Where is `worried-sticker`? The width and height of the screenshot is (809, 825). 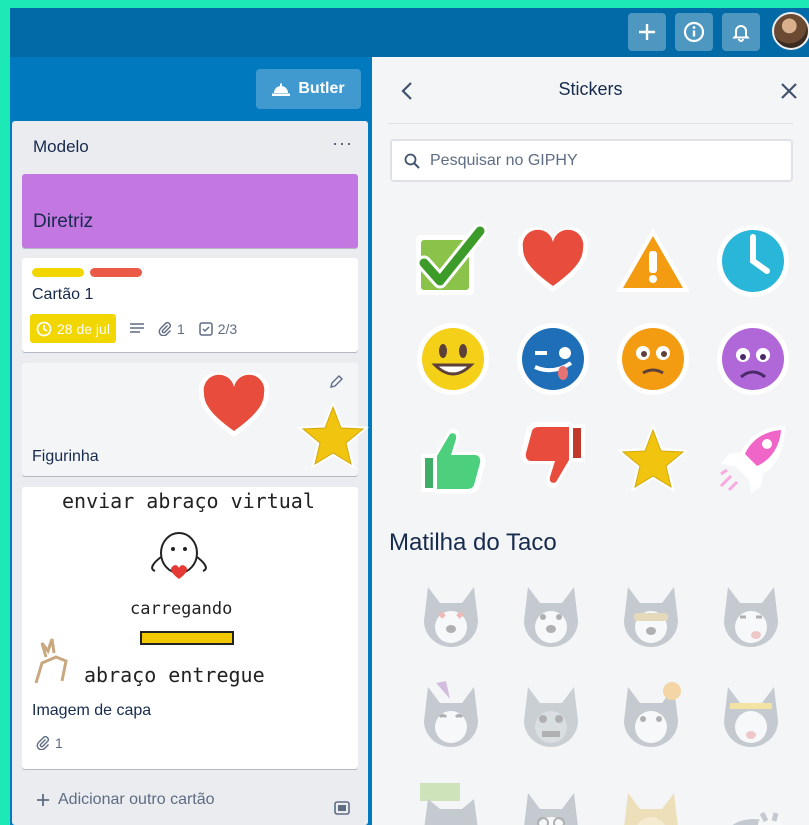 worried-sticker is located at coordinates (753, 359).